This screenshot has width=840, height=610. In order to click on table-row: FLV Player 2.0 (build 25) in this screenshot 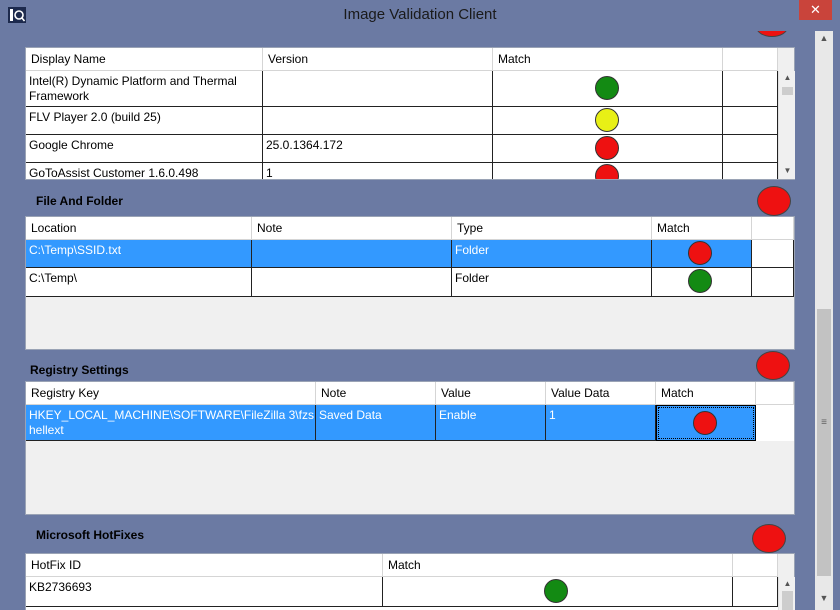, I will do `click(402, 121)`.